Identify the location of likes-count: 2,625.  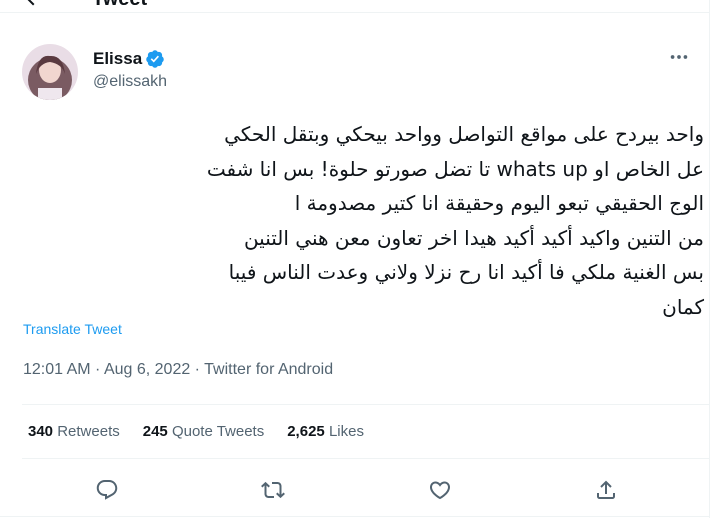
(306, 431).